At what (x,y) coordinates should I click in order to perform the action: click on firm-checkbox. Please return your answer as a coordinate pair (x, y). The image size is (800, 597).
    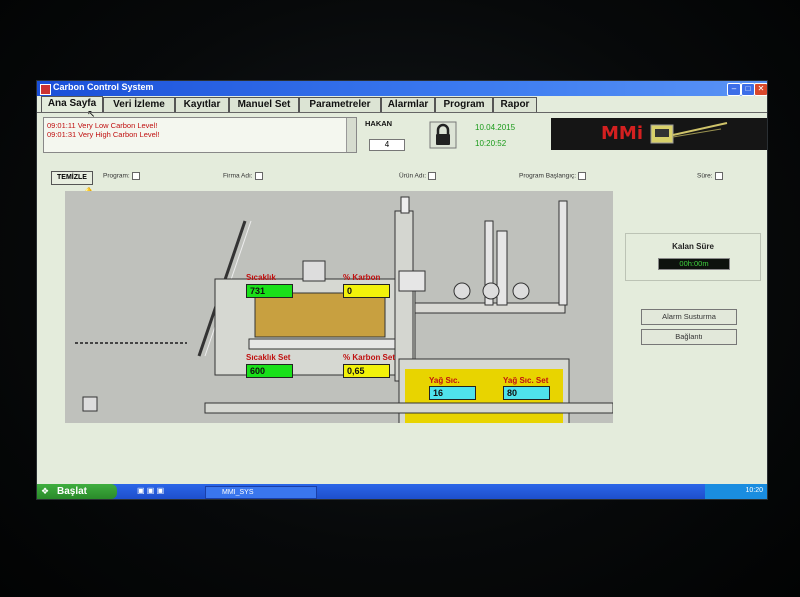
    Looking at the image, I should click on (258, 176).